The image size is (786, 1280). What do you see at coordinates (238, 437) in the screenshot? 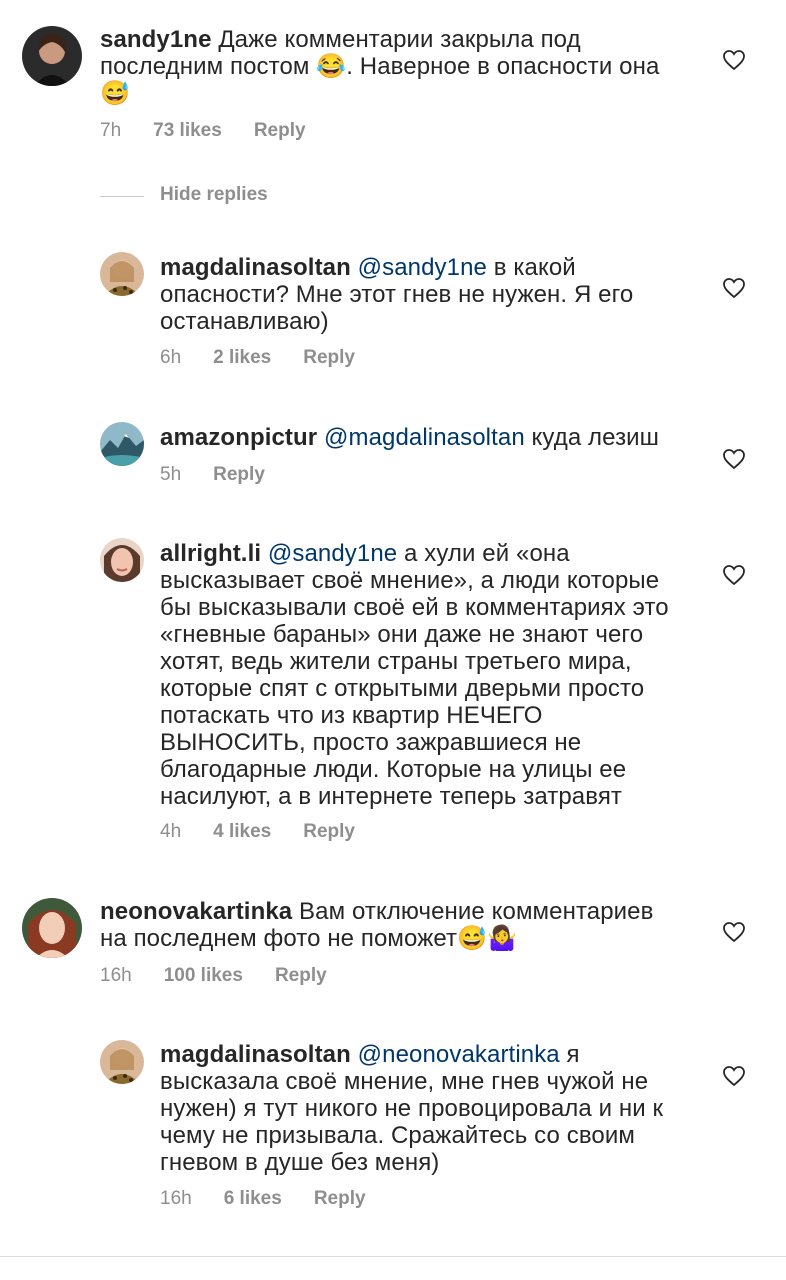
I see `comment-username: amazonpictur` at bounding box center [238, 437].